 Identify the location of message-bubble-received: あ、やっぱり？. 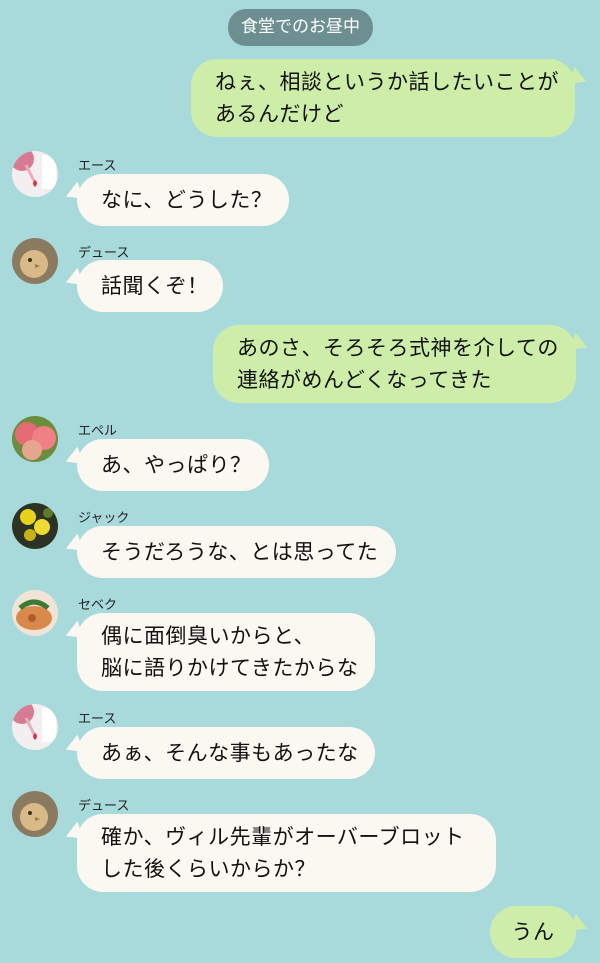
(173, 465).